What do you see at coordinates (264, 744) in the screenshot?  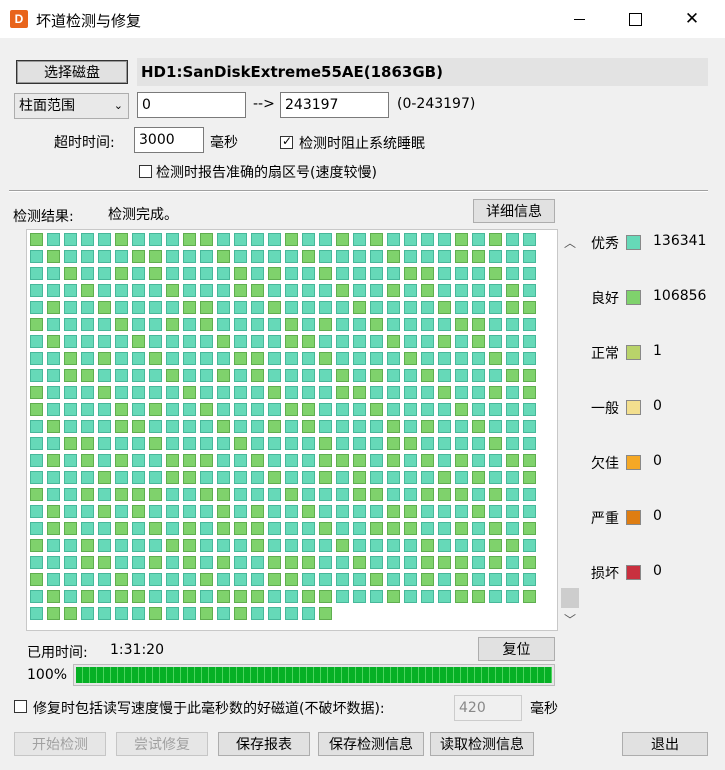 I see `save-report-button: 保存报表` at bounding box center [264, 744].